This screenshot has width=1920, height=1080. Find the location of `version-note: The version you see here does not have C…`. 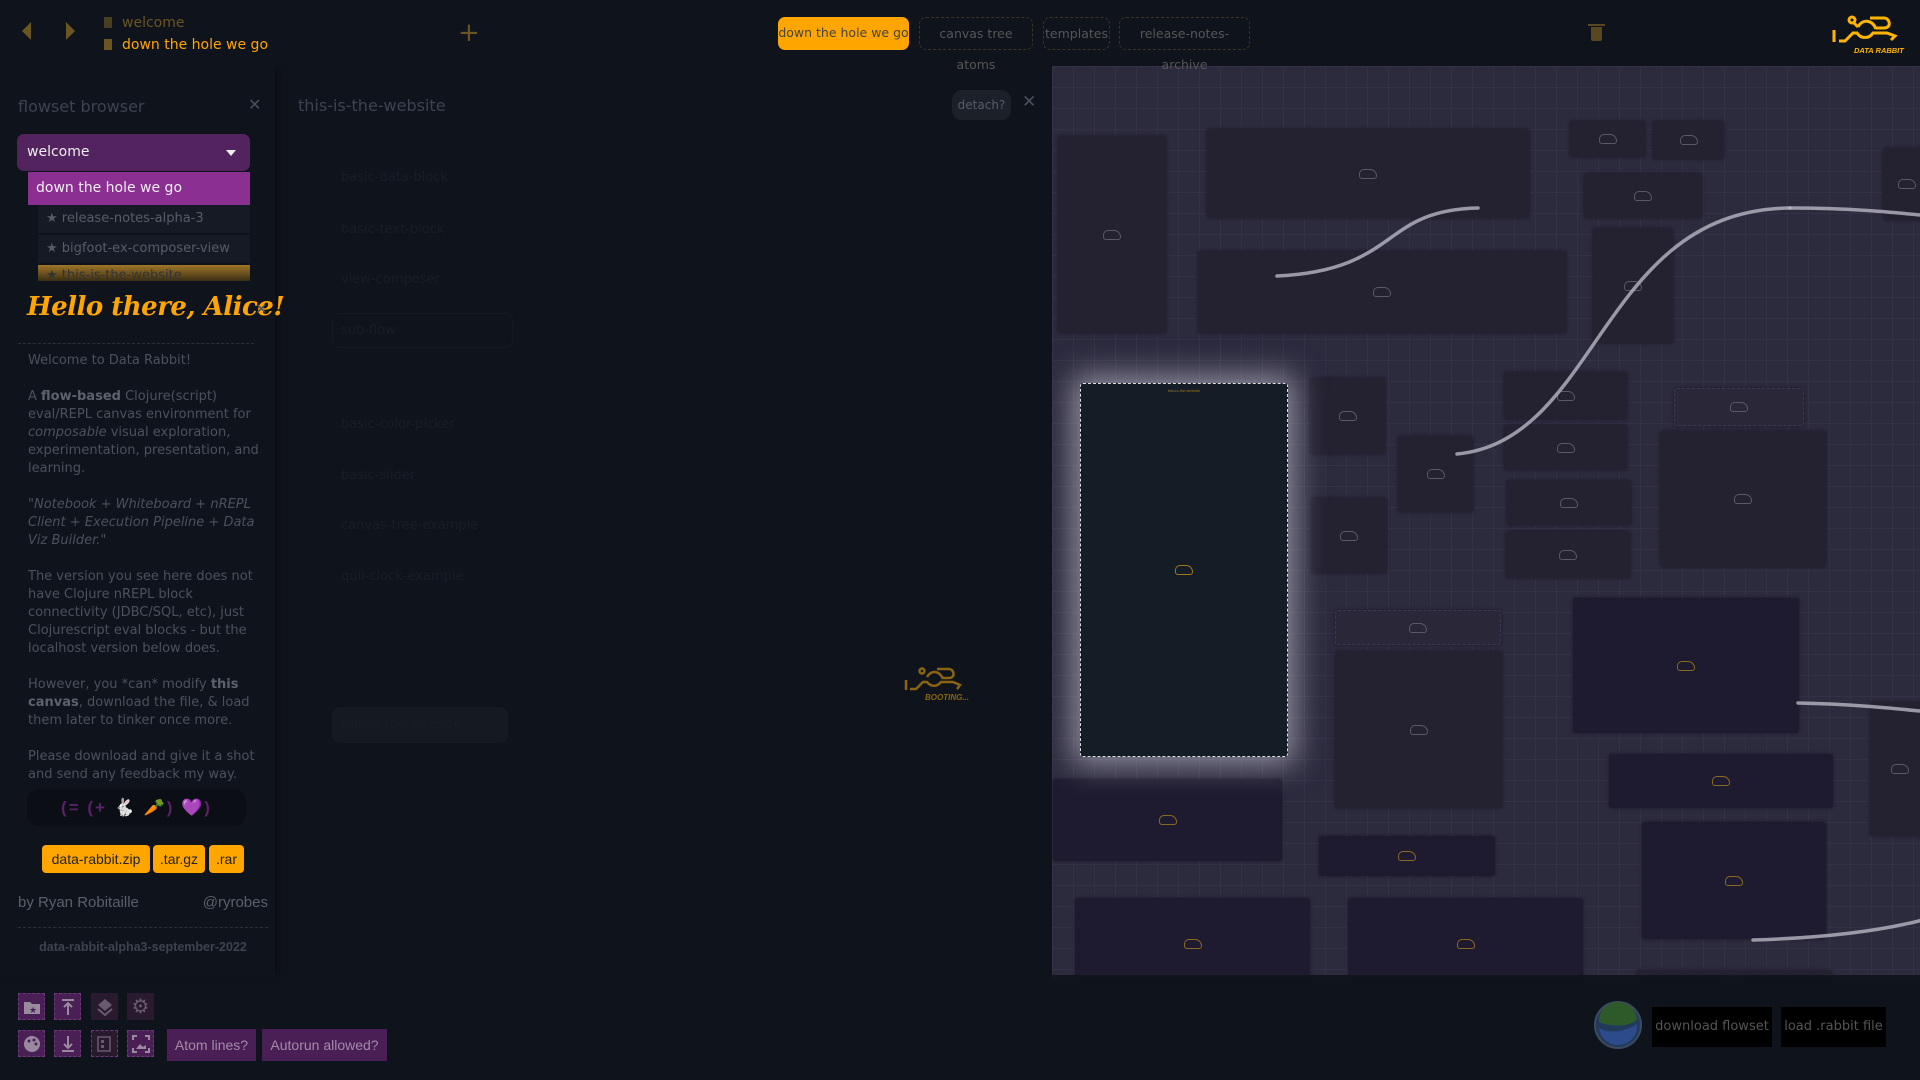

version-note: The version you see here does not have C… is located at coordinates (140, 612).